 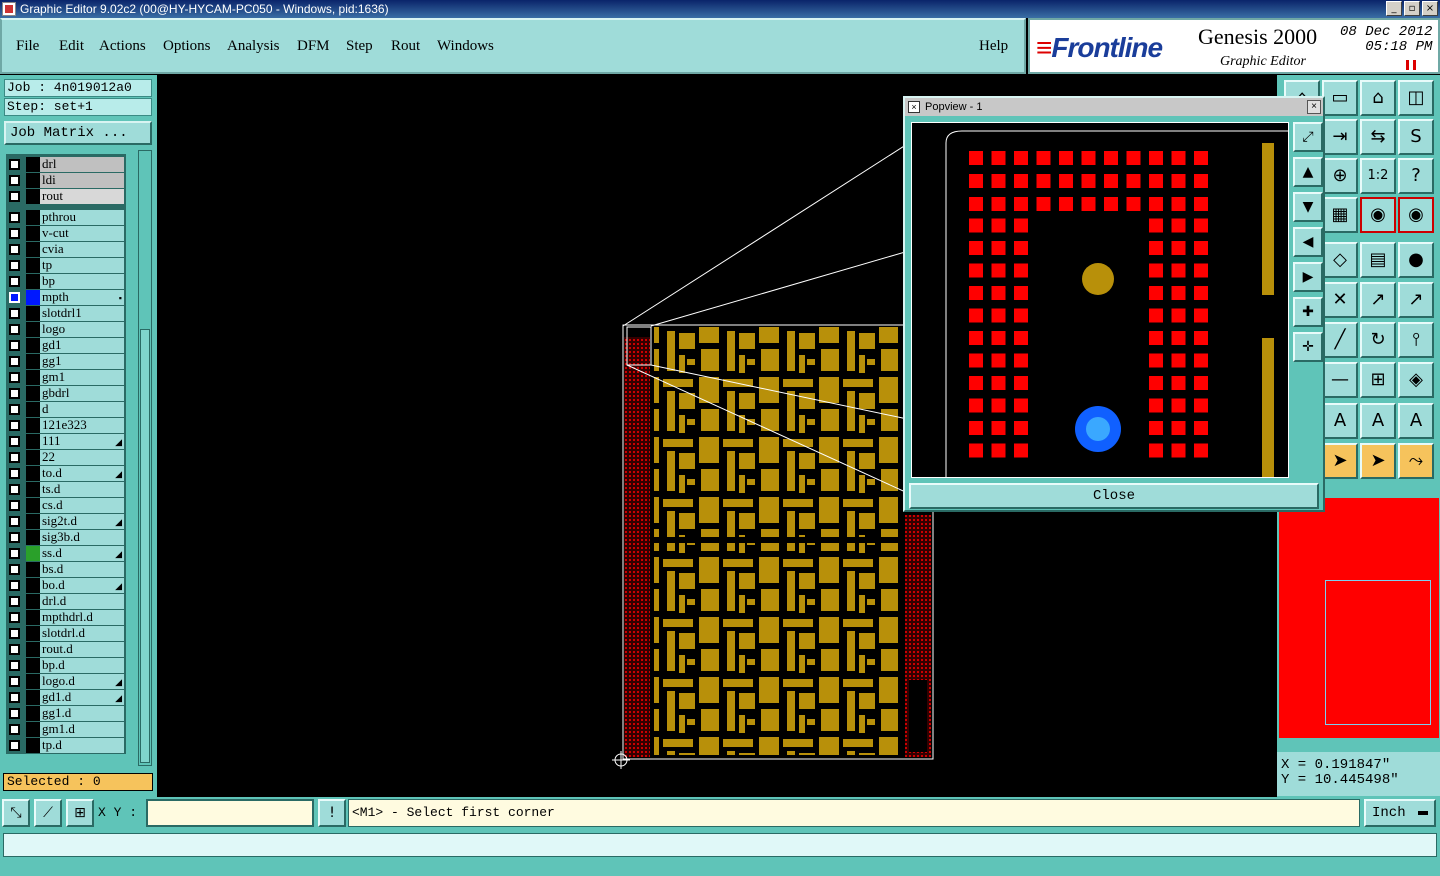 What do you see at coordinates (1378, 421) in the screenshot?
I see `text-b-icon: A` at bounding box center [1378, 421].